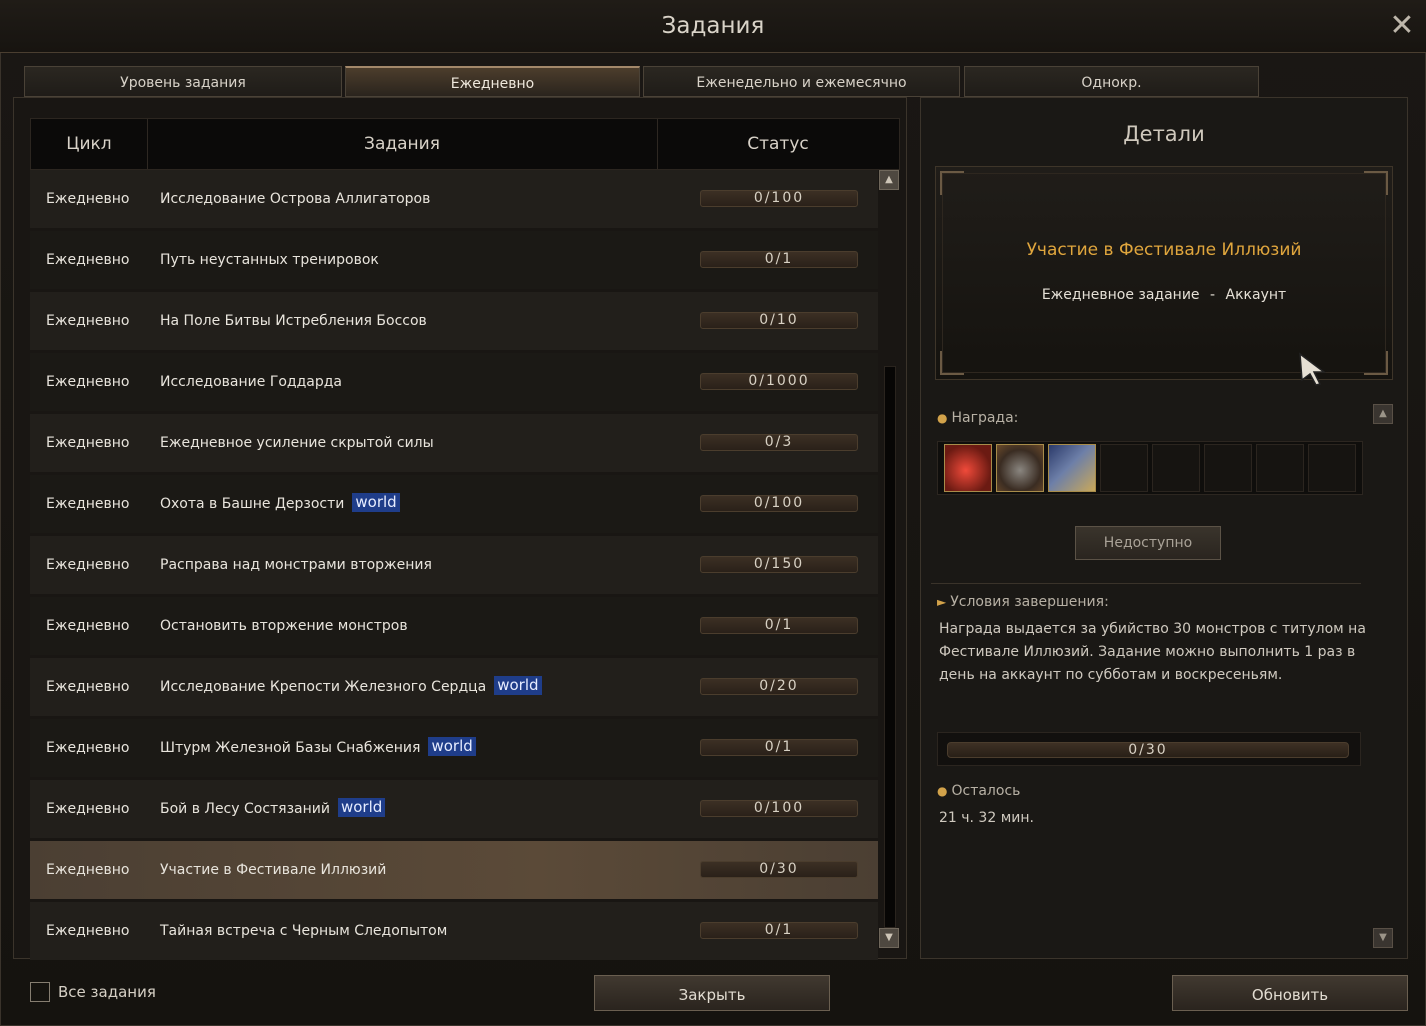 Image resolution: width=1426 pixels, height=1026 pixels. What do you see at coordinates (779, 320) in the screenshot?
I see `row-status-bar: 0/10` at bounding box center [779, 320].